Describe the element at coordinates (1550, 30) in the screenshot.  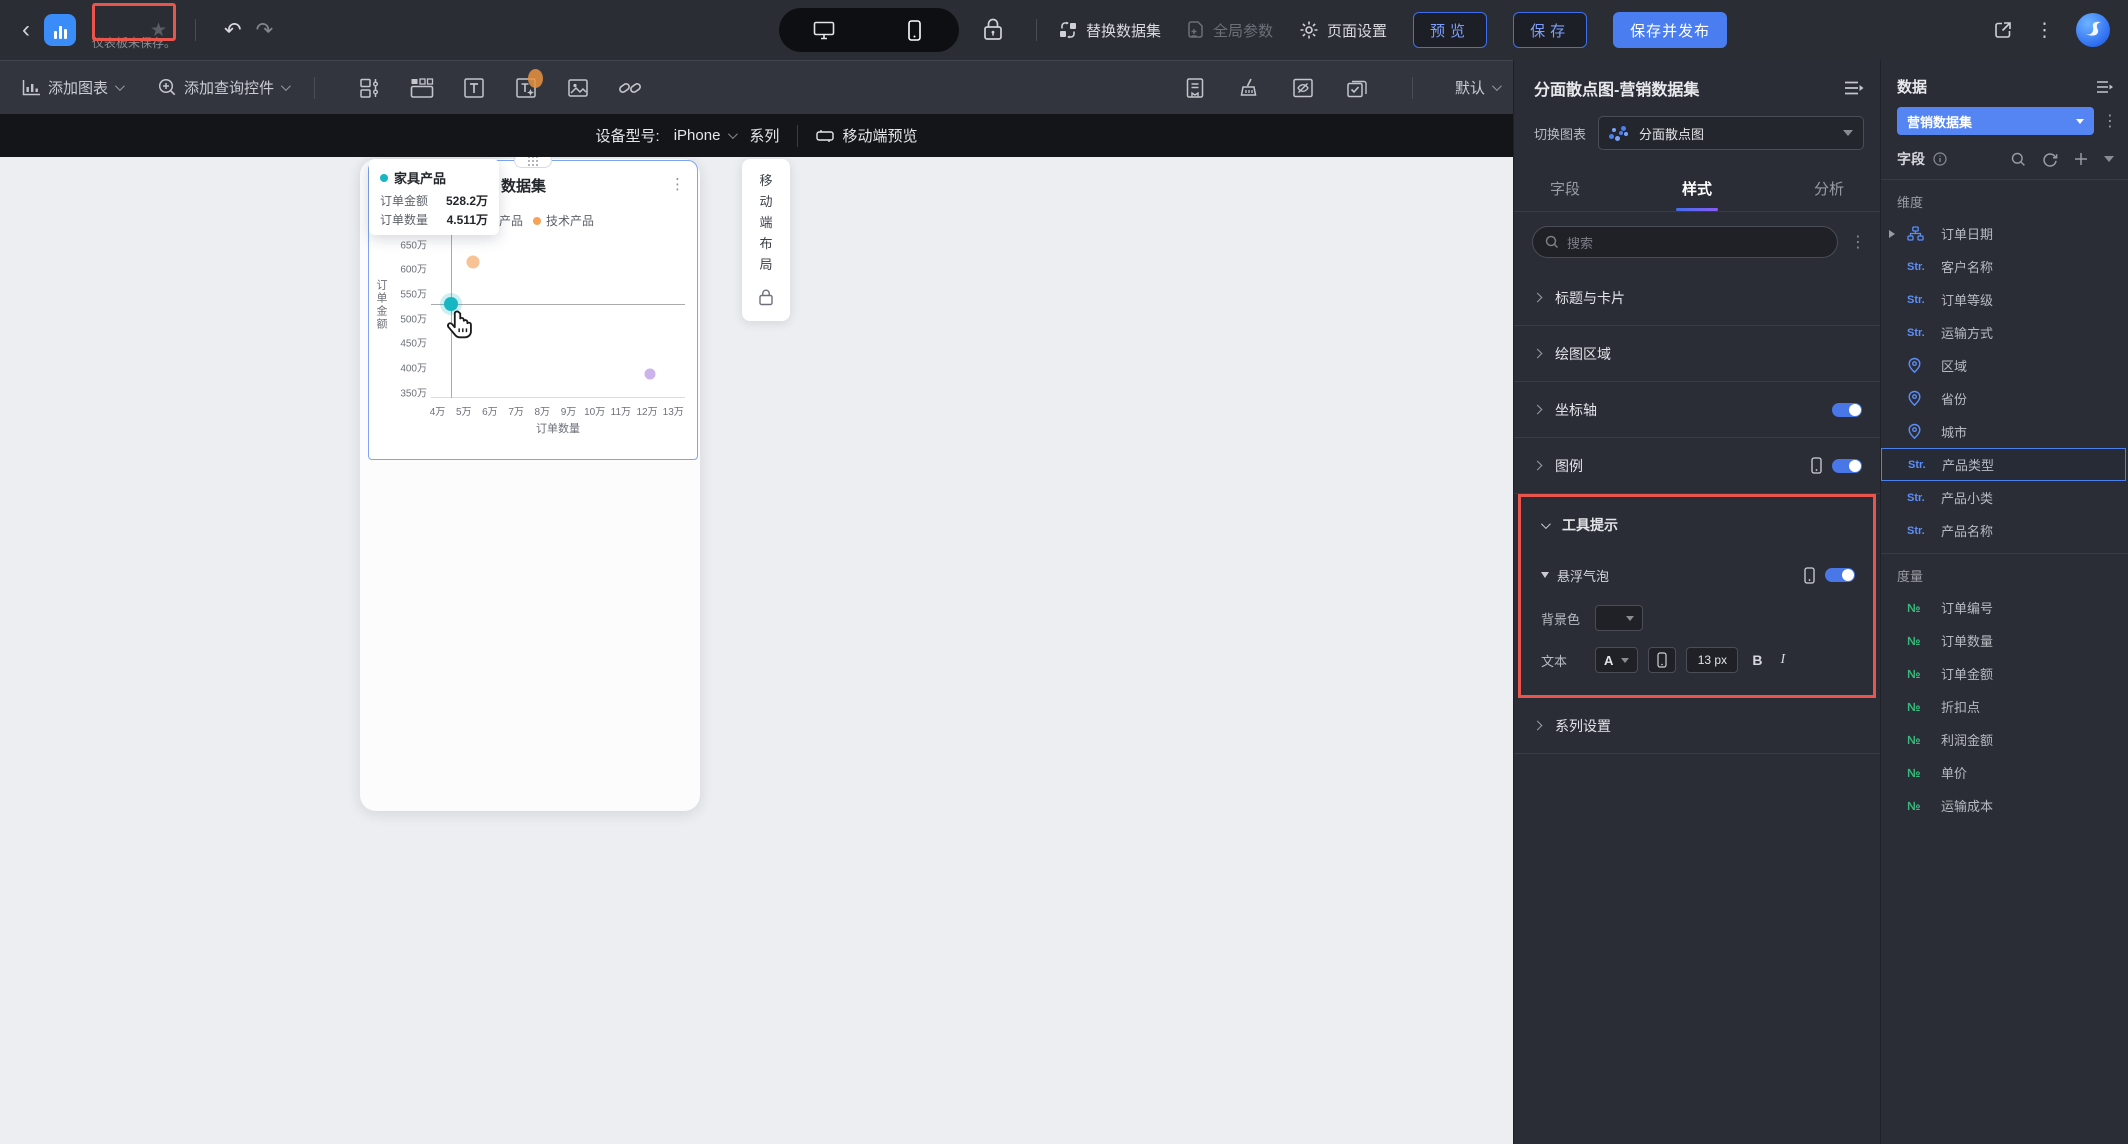
I see `save-button: 保存` at that location.